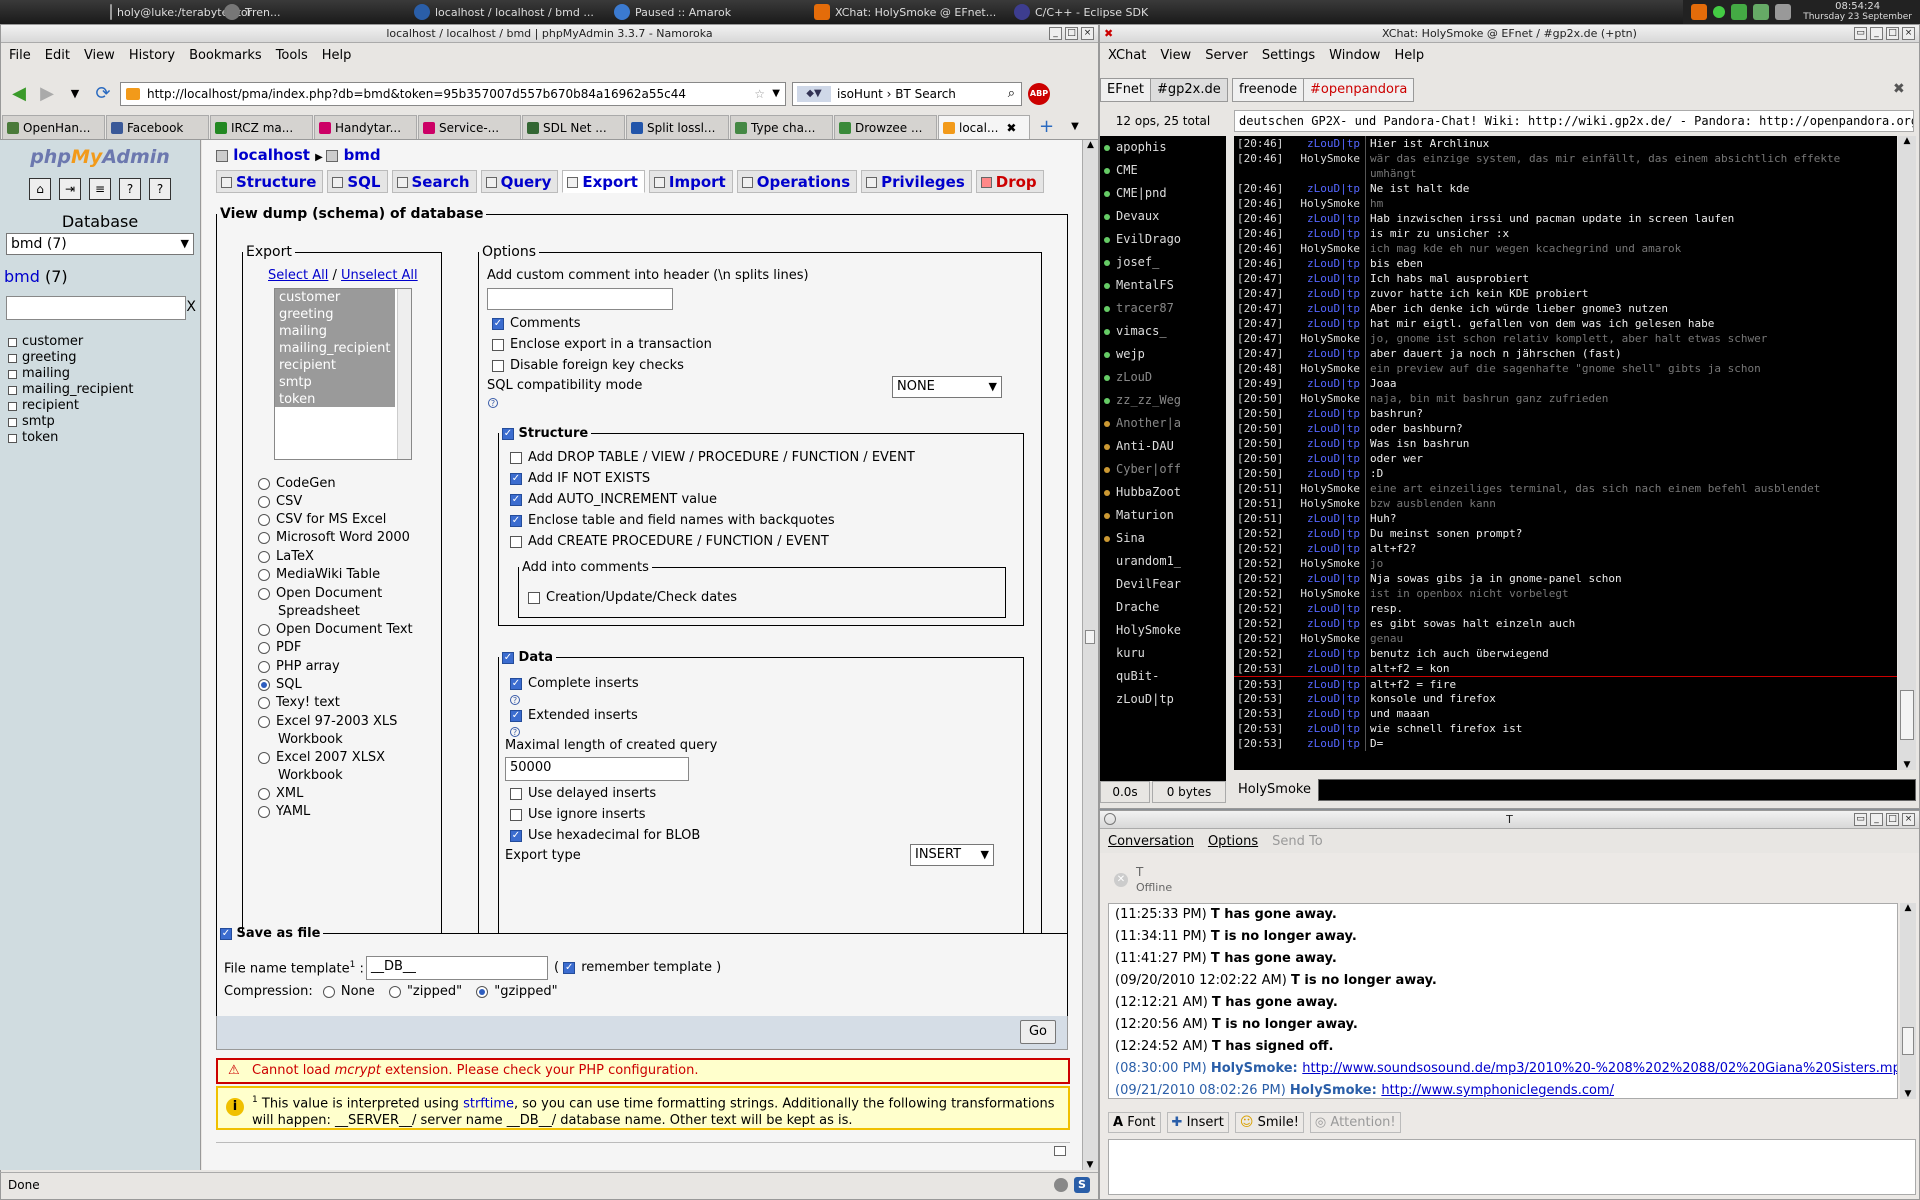 The image size is (1920, 1200). Describe the element at coordinates (1876, 33) in the screenshot. I see `minimize-button: _` at that location.